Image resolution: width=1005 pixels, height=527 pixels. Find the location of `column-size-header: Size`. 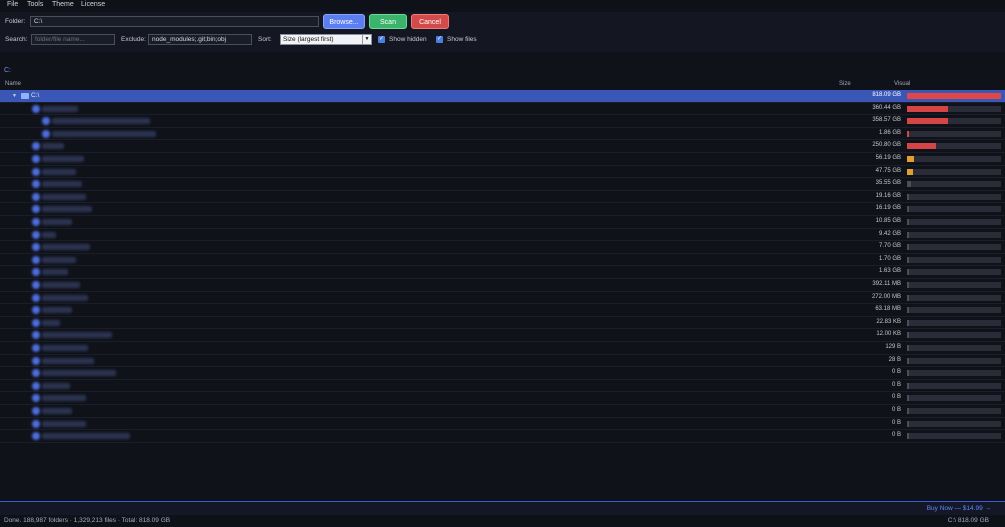

column-size-header: Size is located at coordinates (845, 84).